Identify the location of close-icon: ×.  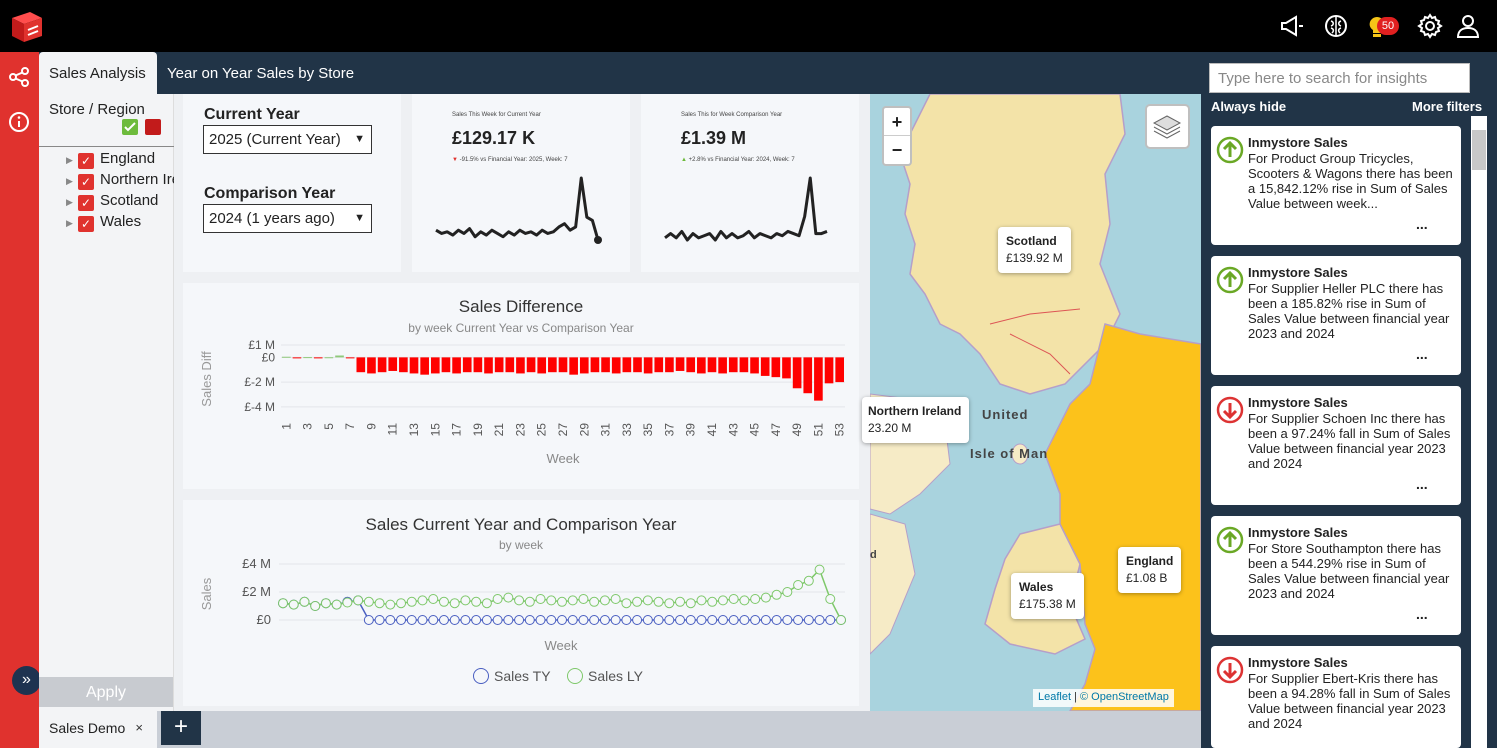
(139, 728).